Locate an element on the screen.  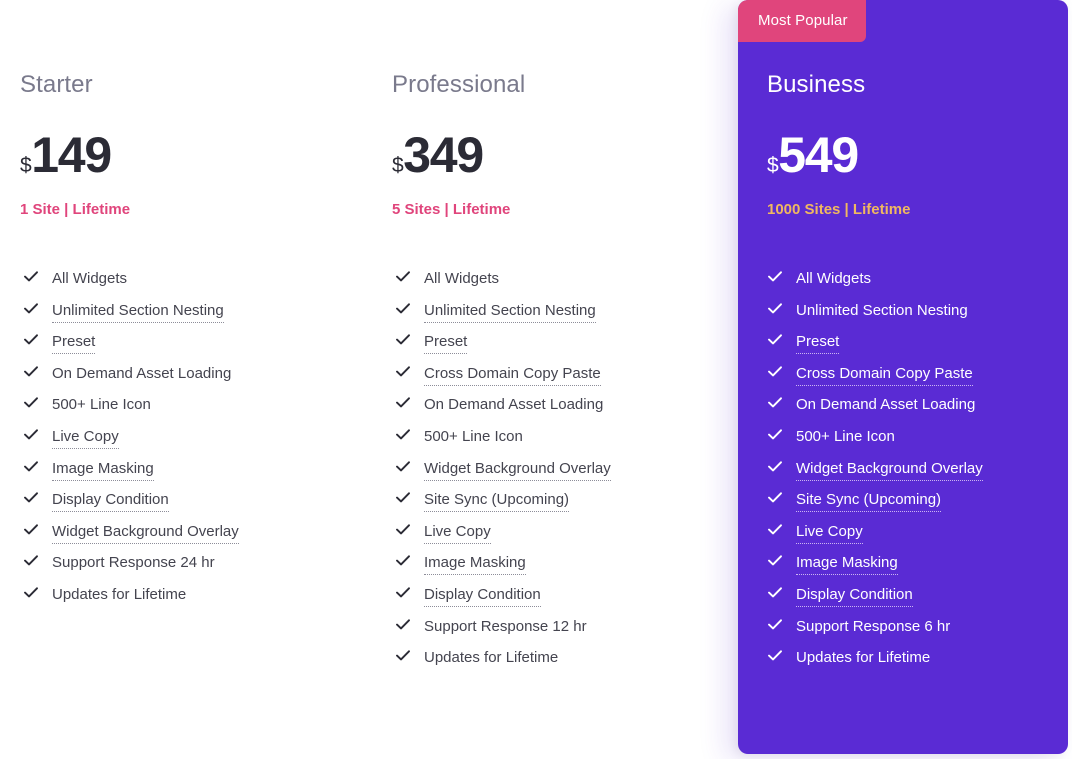
plan-price: $ 549 is located at coordinates (813, 155).